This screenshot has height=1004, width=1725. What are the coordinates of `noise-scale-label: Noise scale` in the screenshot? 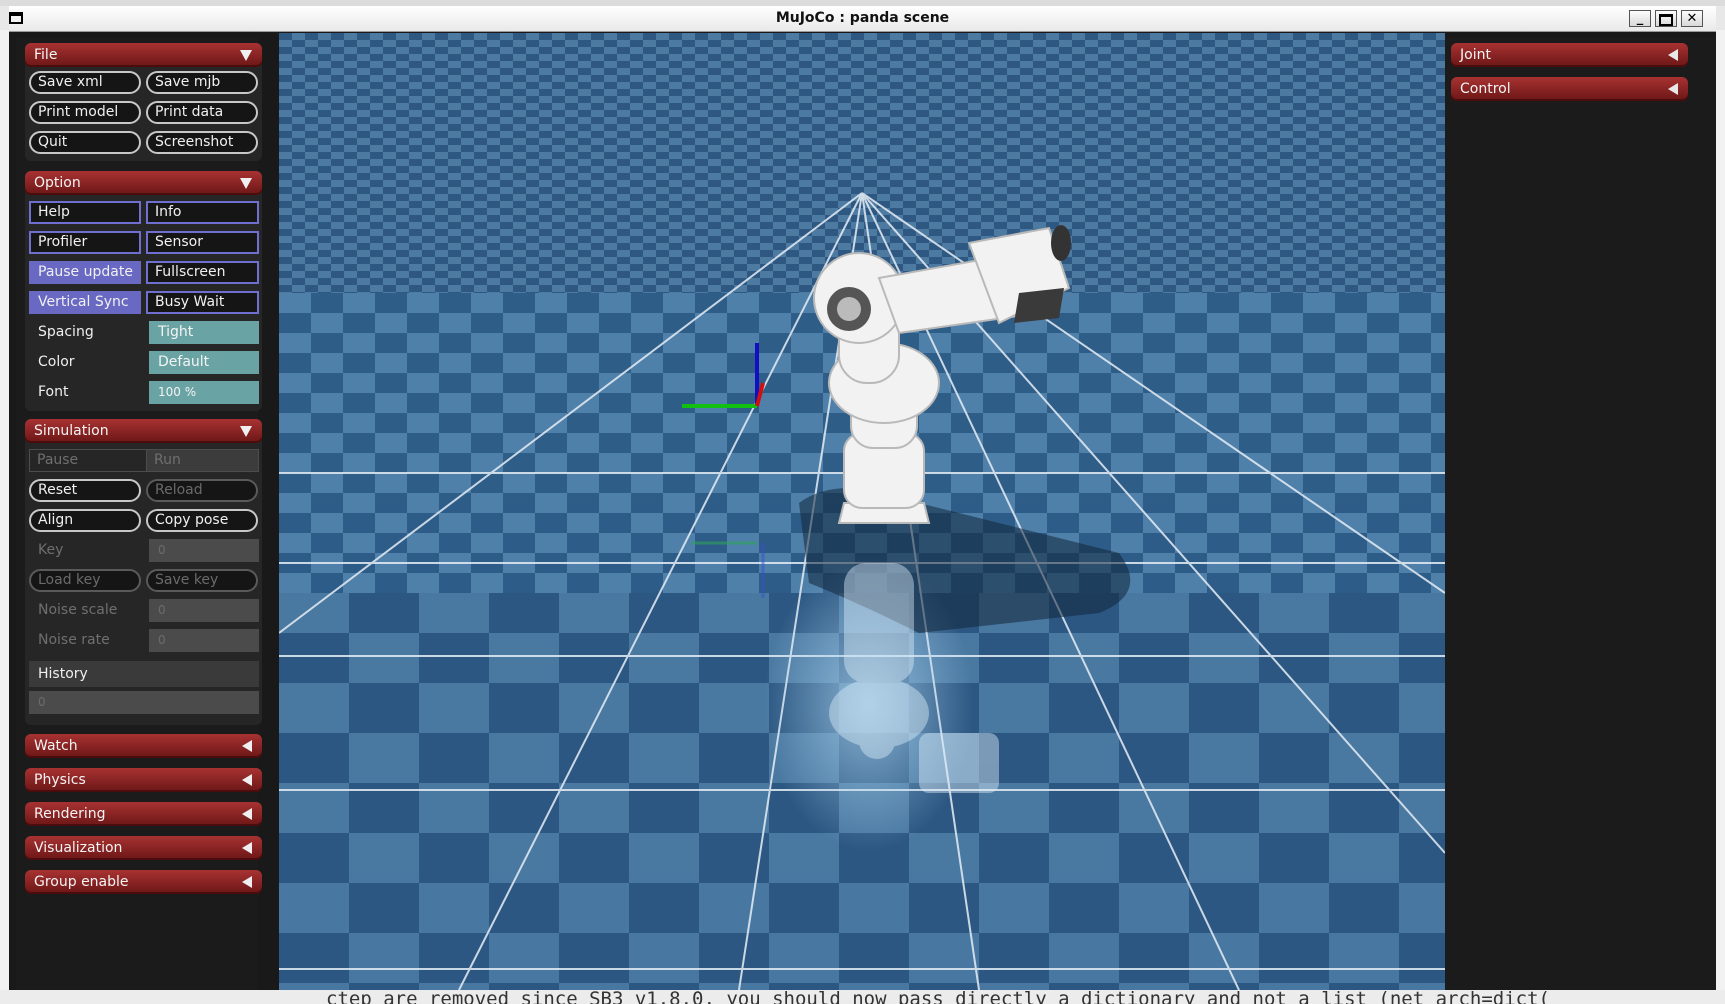 It's located at (78, 610).